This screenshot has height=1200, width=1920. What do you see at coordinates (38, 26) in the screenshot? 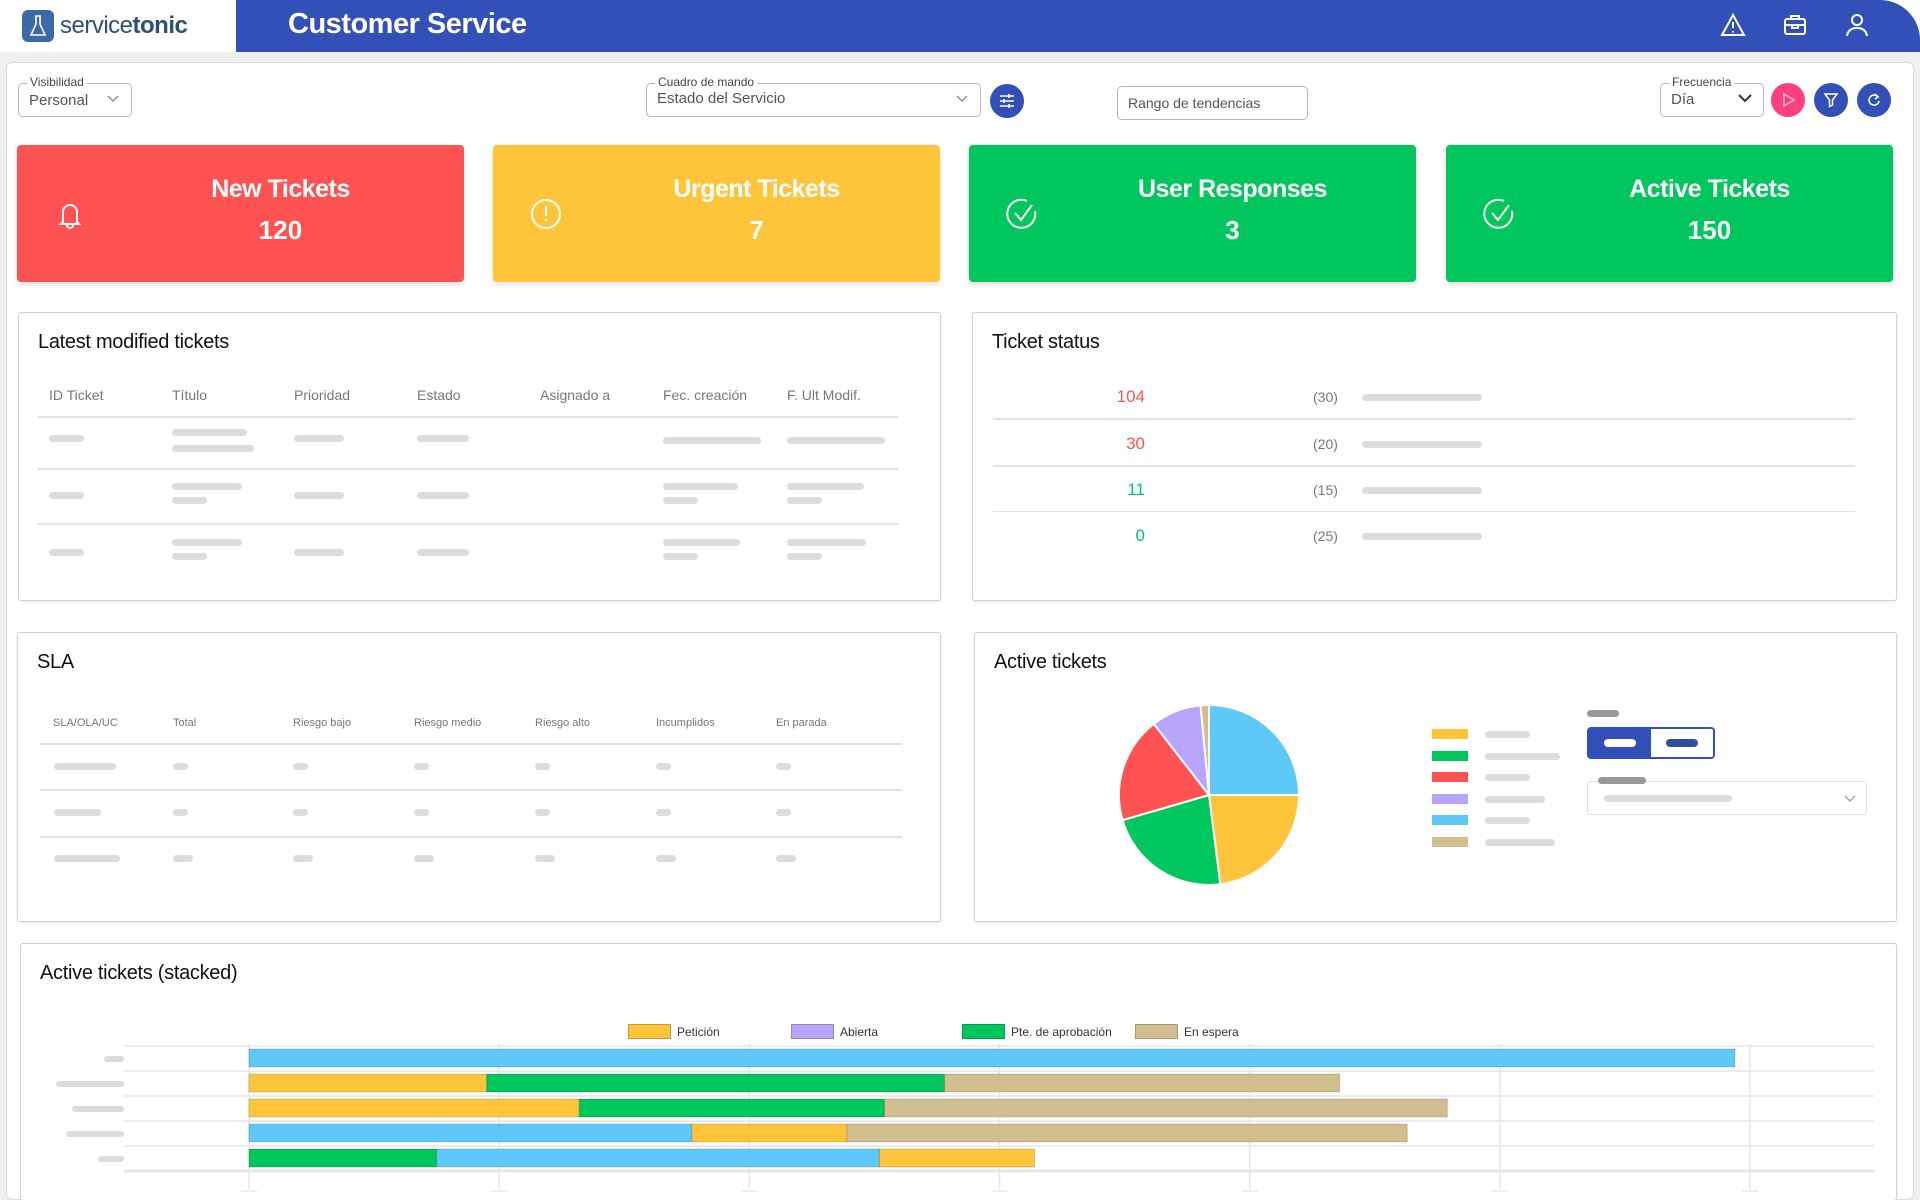
I see `flask-icon` at bounding box center [38, 26].